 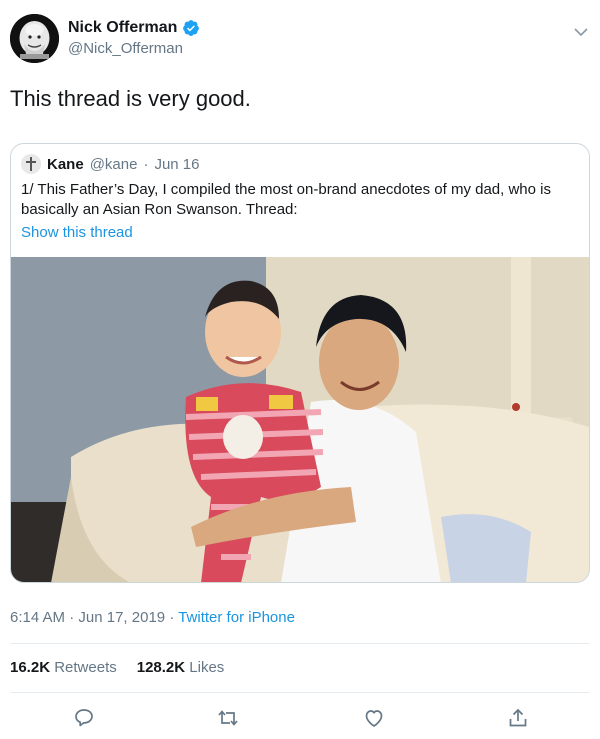 I want to click on show-thread-link: Show this thread, so click(x=77, y=232).